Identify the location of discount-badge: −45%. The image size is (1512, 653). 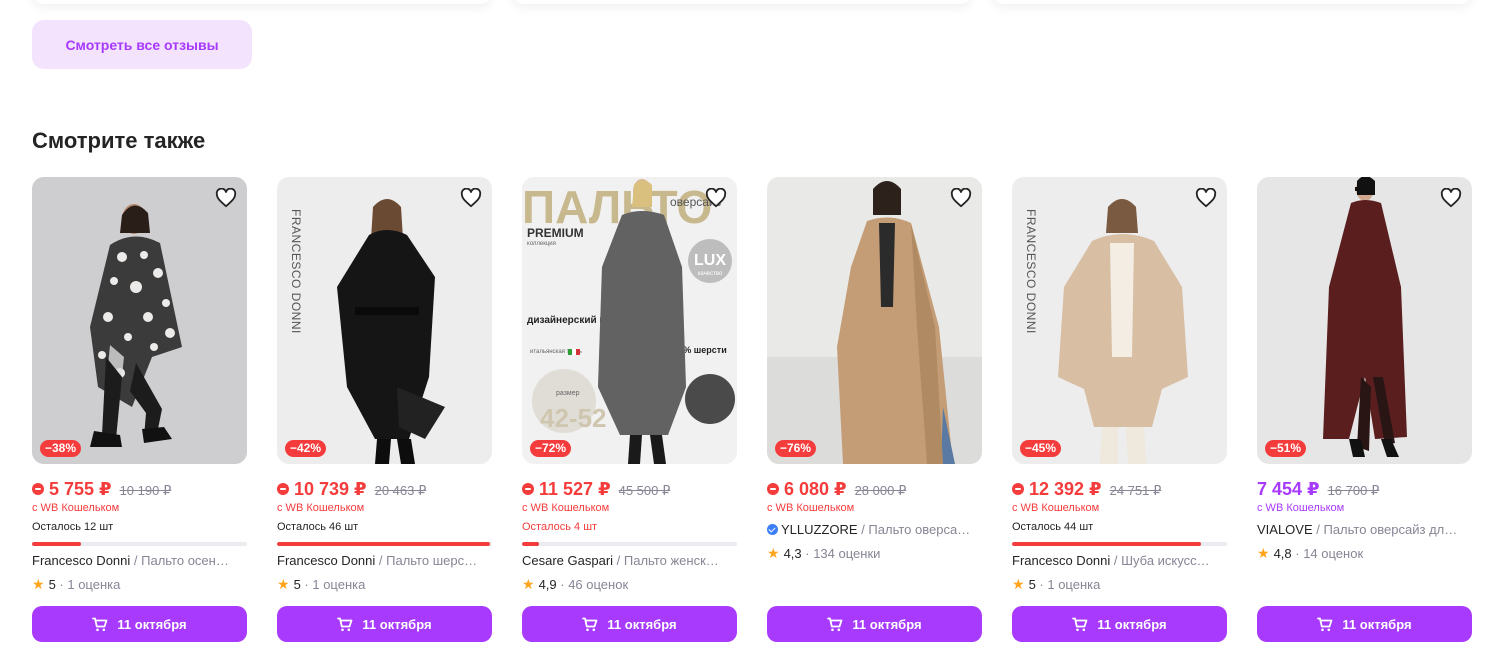
(1041, 448).